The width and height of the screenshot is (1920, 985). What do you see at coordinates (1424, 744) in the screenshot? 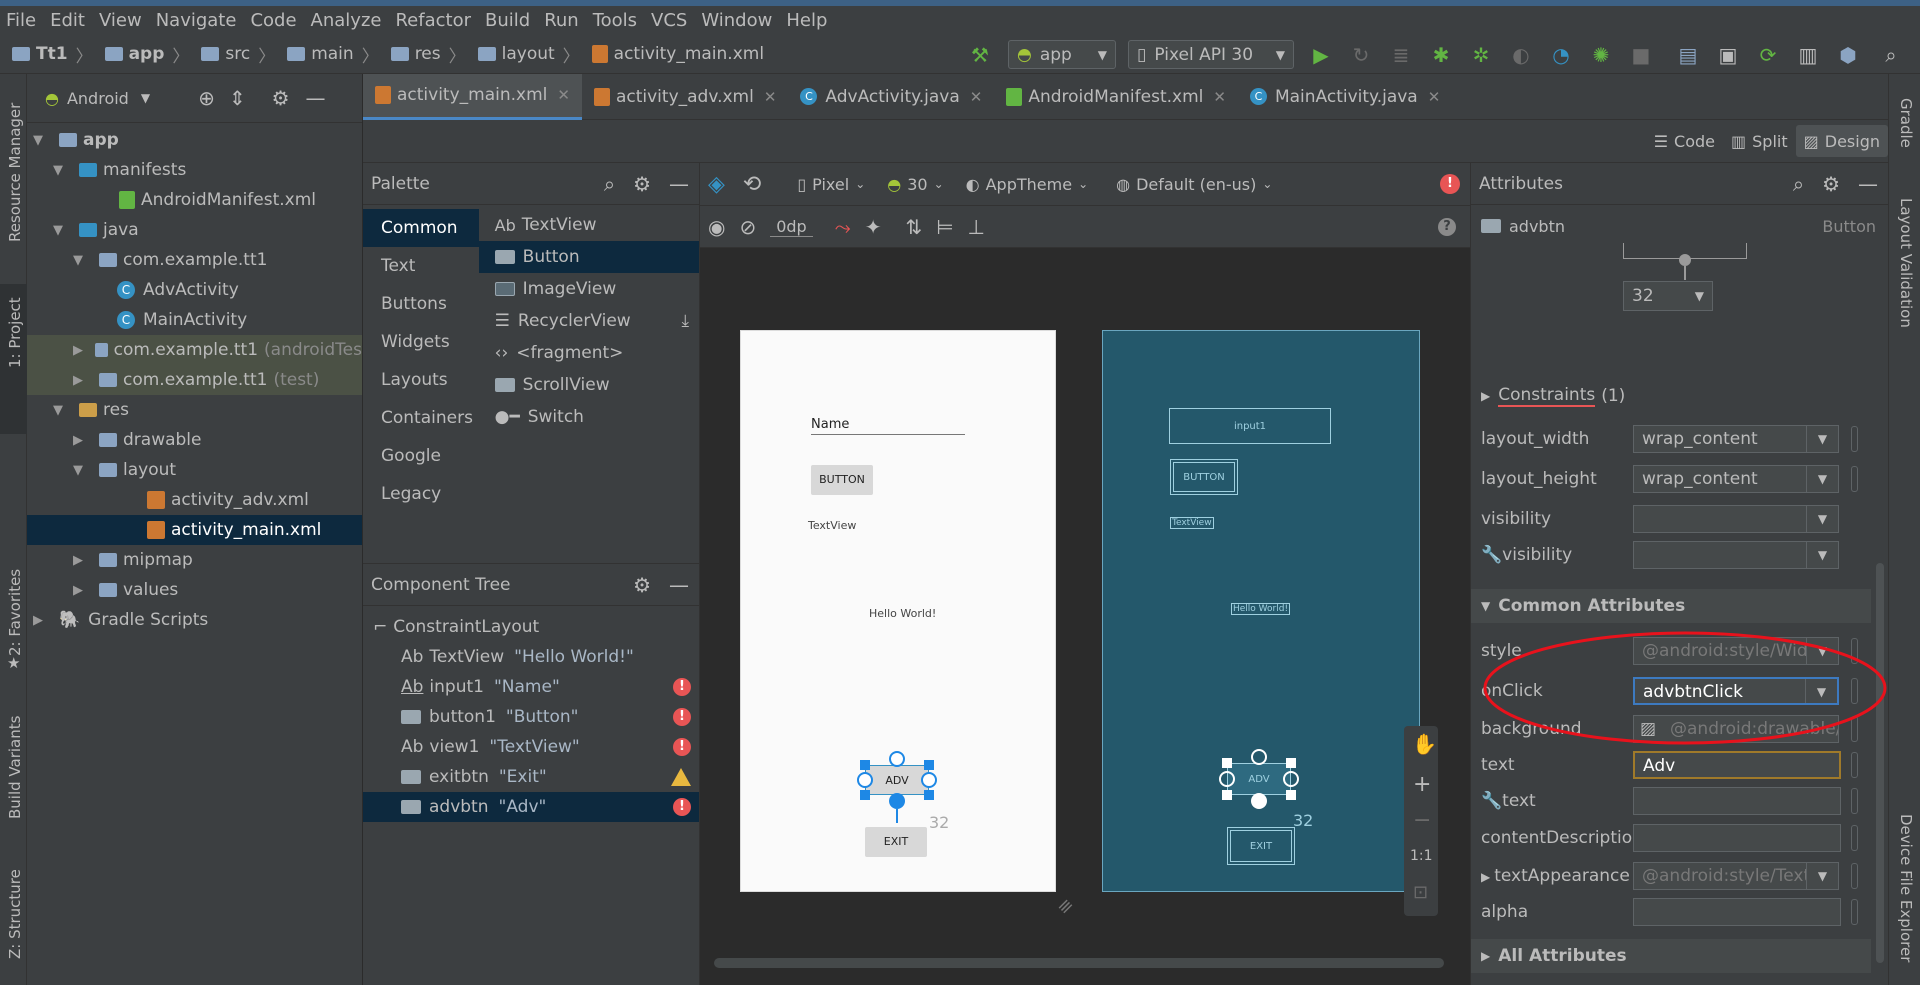
I see `pan-hand-icon: ✋` at bounding box center [1424, 744].